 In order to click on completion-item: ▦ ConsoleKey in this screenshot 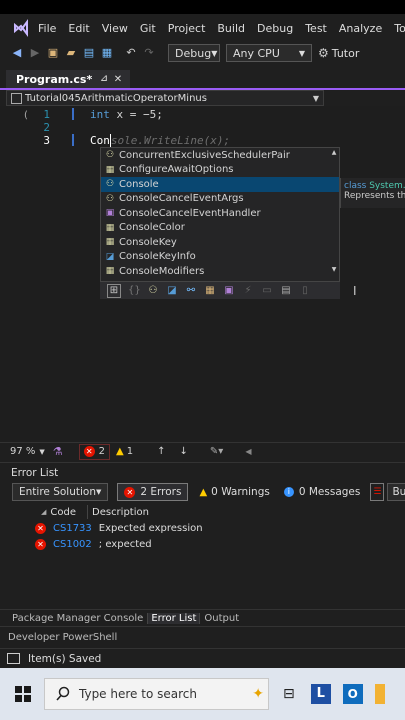, I will do `click(220, 242)`.